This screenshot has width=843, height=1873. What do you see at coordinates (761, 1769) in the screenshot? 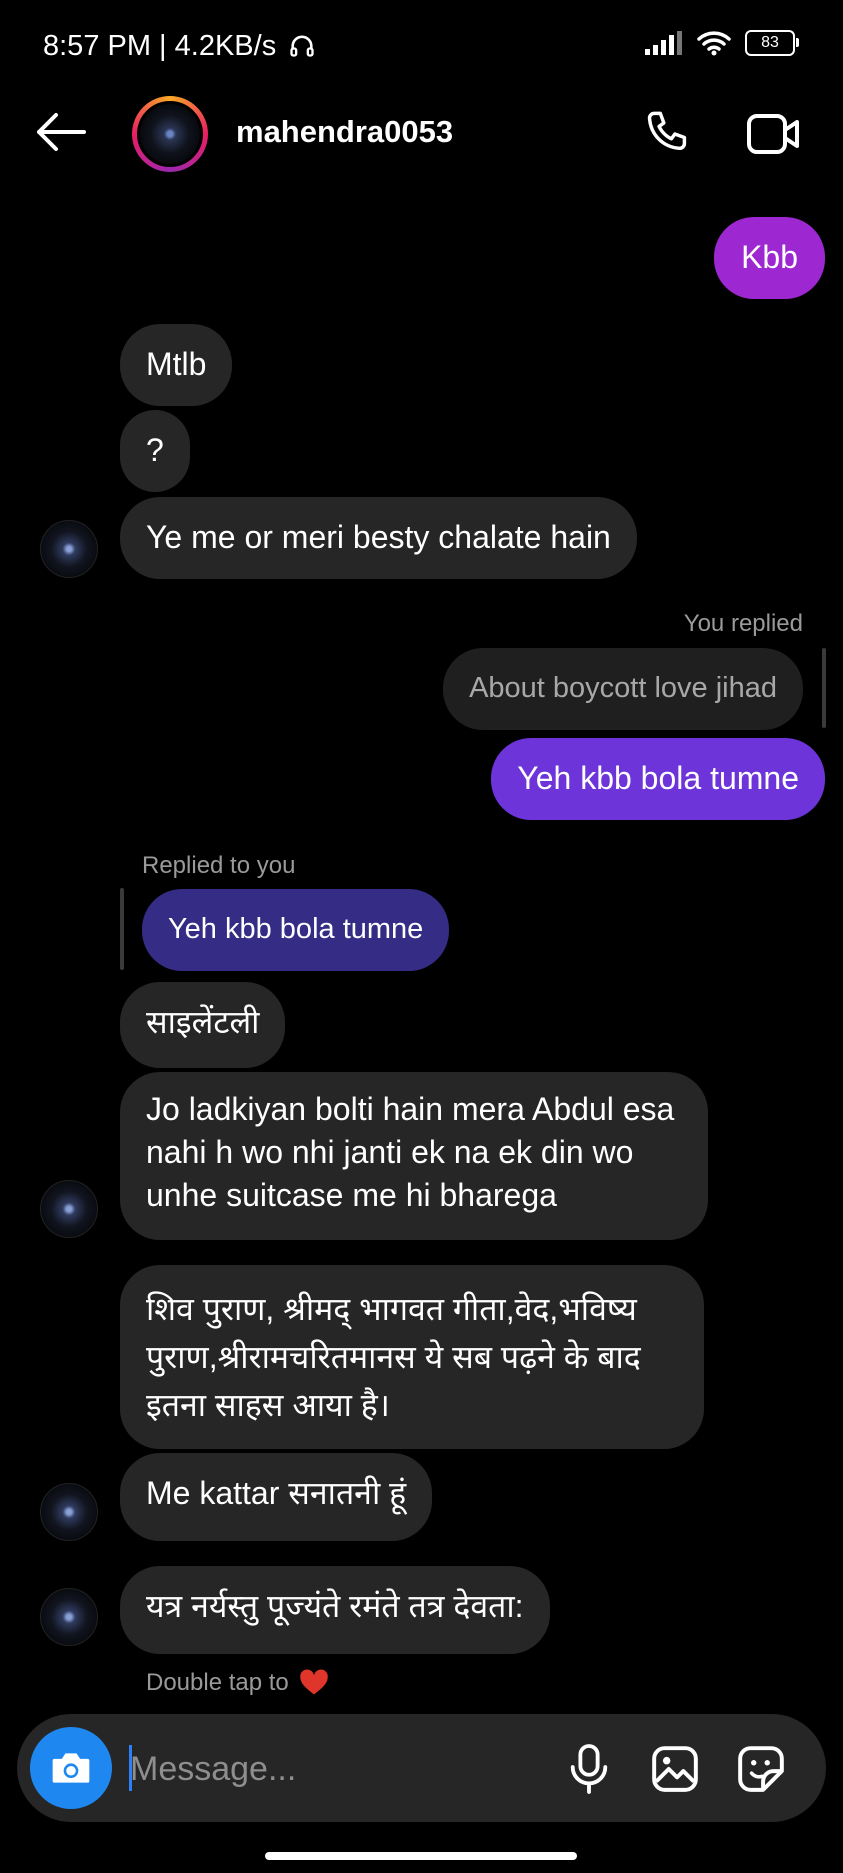
I see `sticker-icon` at bounding box center [761, 1769].